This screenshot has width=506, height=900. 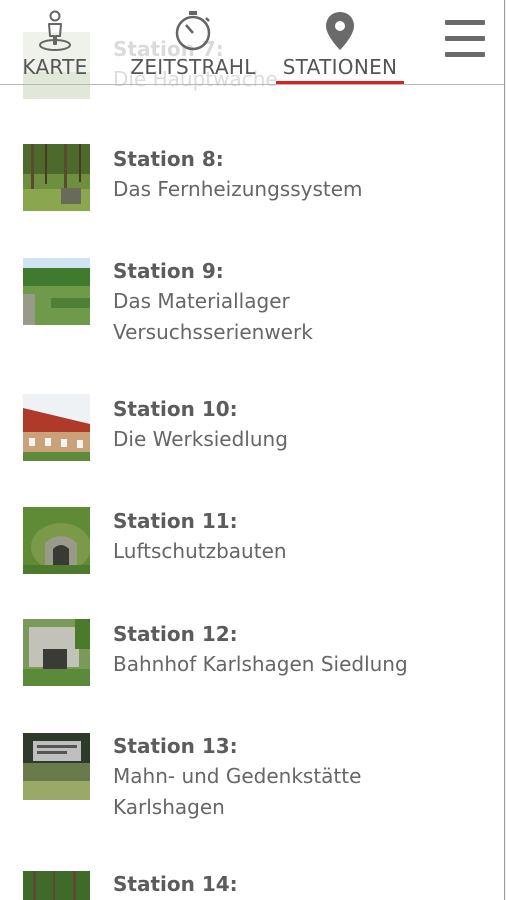 I want to click on station-name-line: Karlshagen, so click(x=169, y=807).